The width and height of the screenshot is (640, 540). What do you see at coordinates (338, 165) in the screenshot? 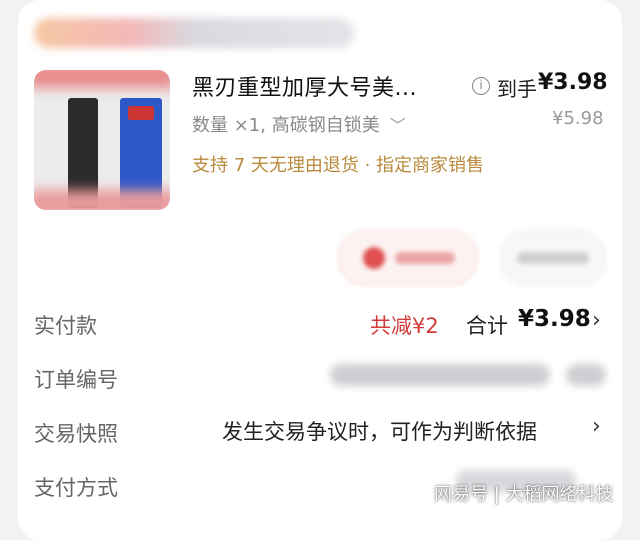
I see `return-policy-text: 支持 7 天无理由退货 · 指定商家销售` at bounding box center [338, 165].